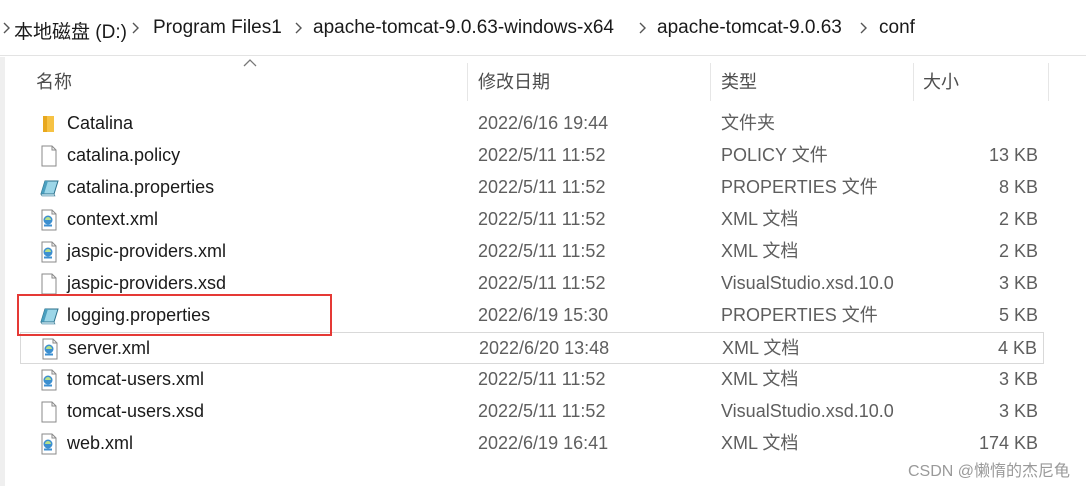 This screenshot has width=1086, height=486. Describe the element at coordinates (988, 471) in the screenshot. I see `watermark: CSDN @懒惰的杰尼龟` at that location.